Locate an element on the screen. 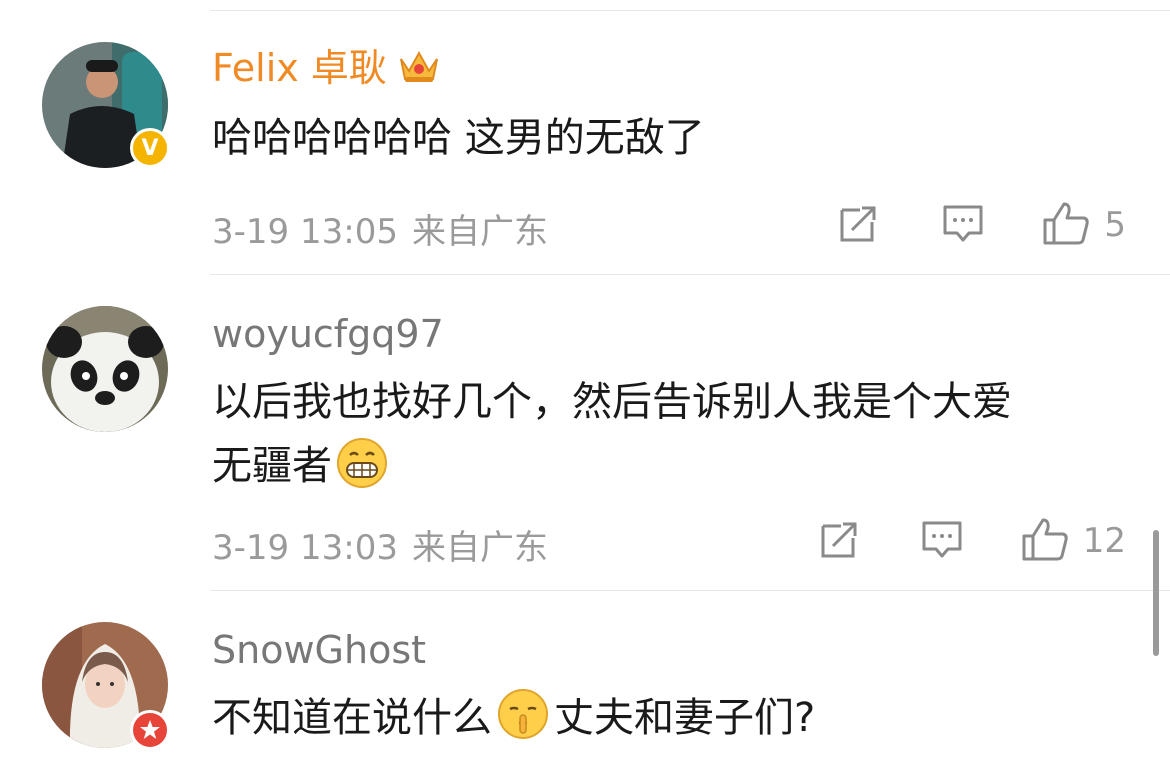  username: SnowGhost is located at coordinates (319, 650).